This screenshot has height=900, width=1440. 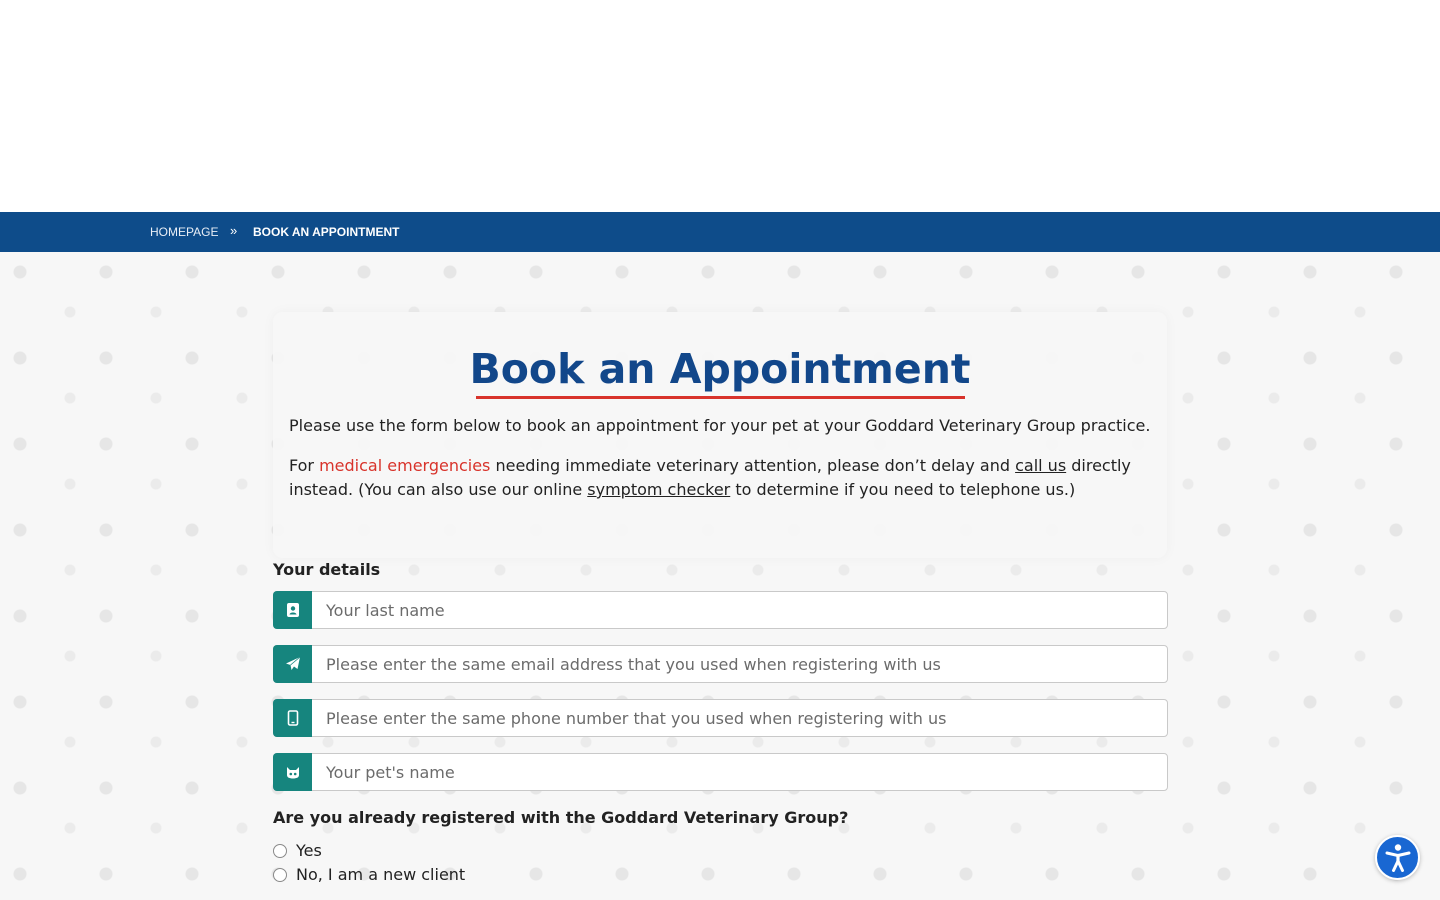 I want to click on email-field-group, so click(x=720, y=664).